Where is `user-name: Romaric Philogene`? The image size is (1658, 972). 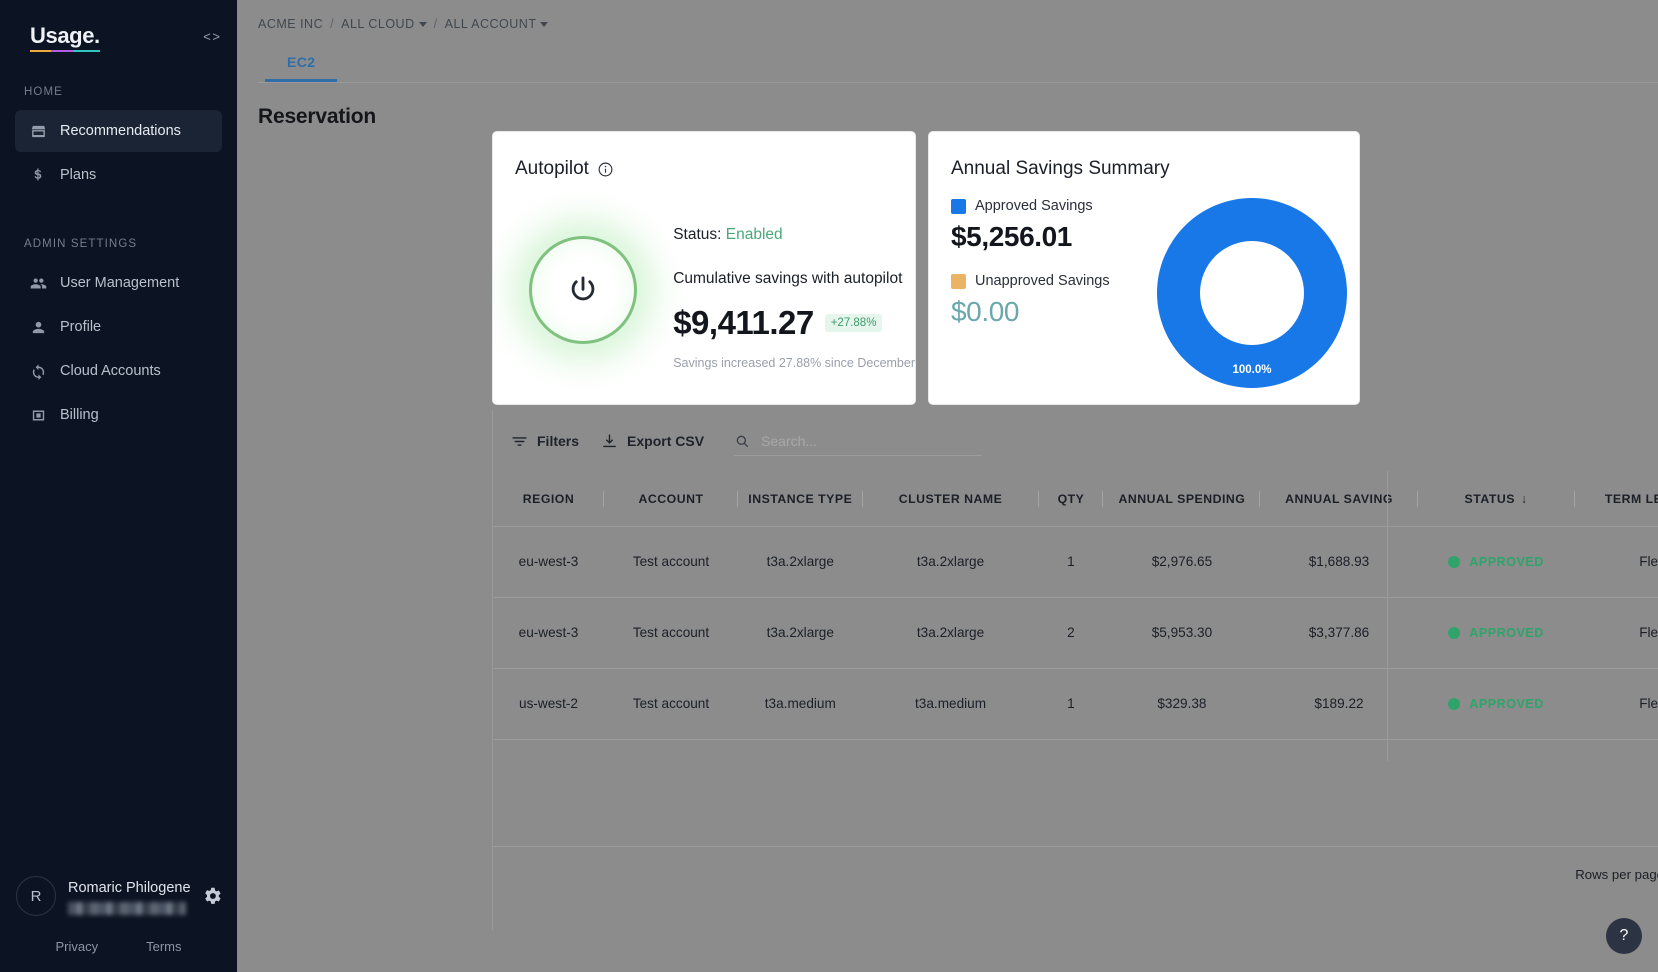
user-name: Romaric Philogene is located at coordinates (129, 887).